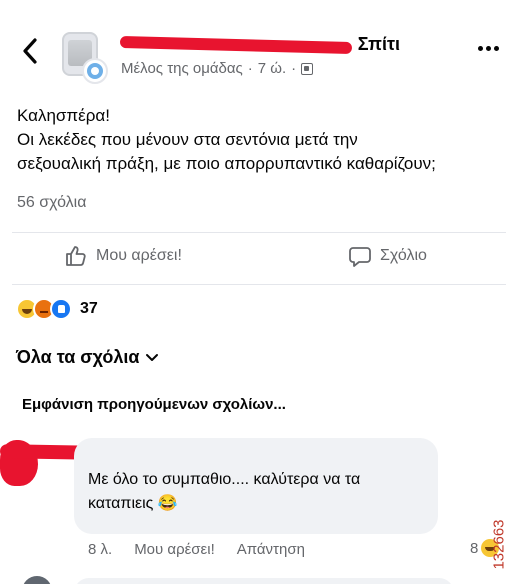  I want to click on back-arrow-icon, so click(31, 51).